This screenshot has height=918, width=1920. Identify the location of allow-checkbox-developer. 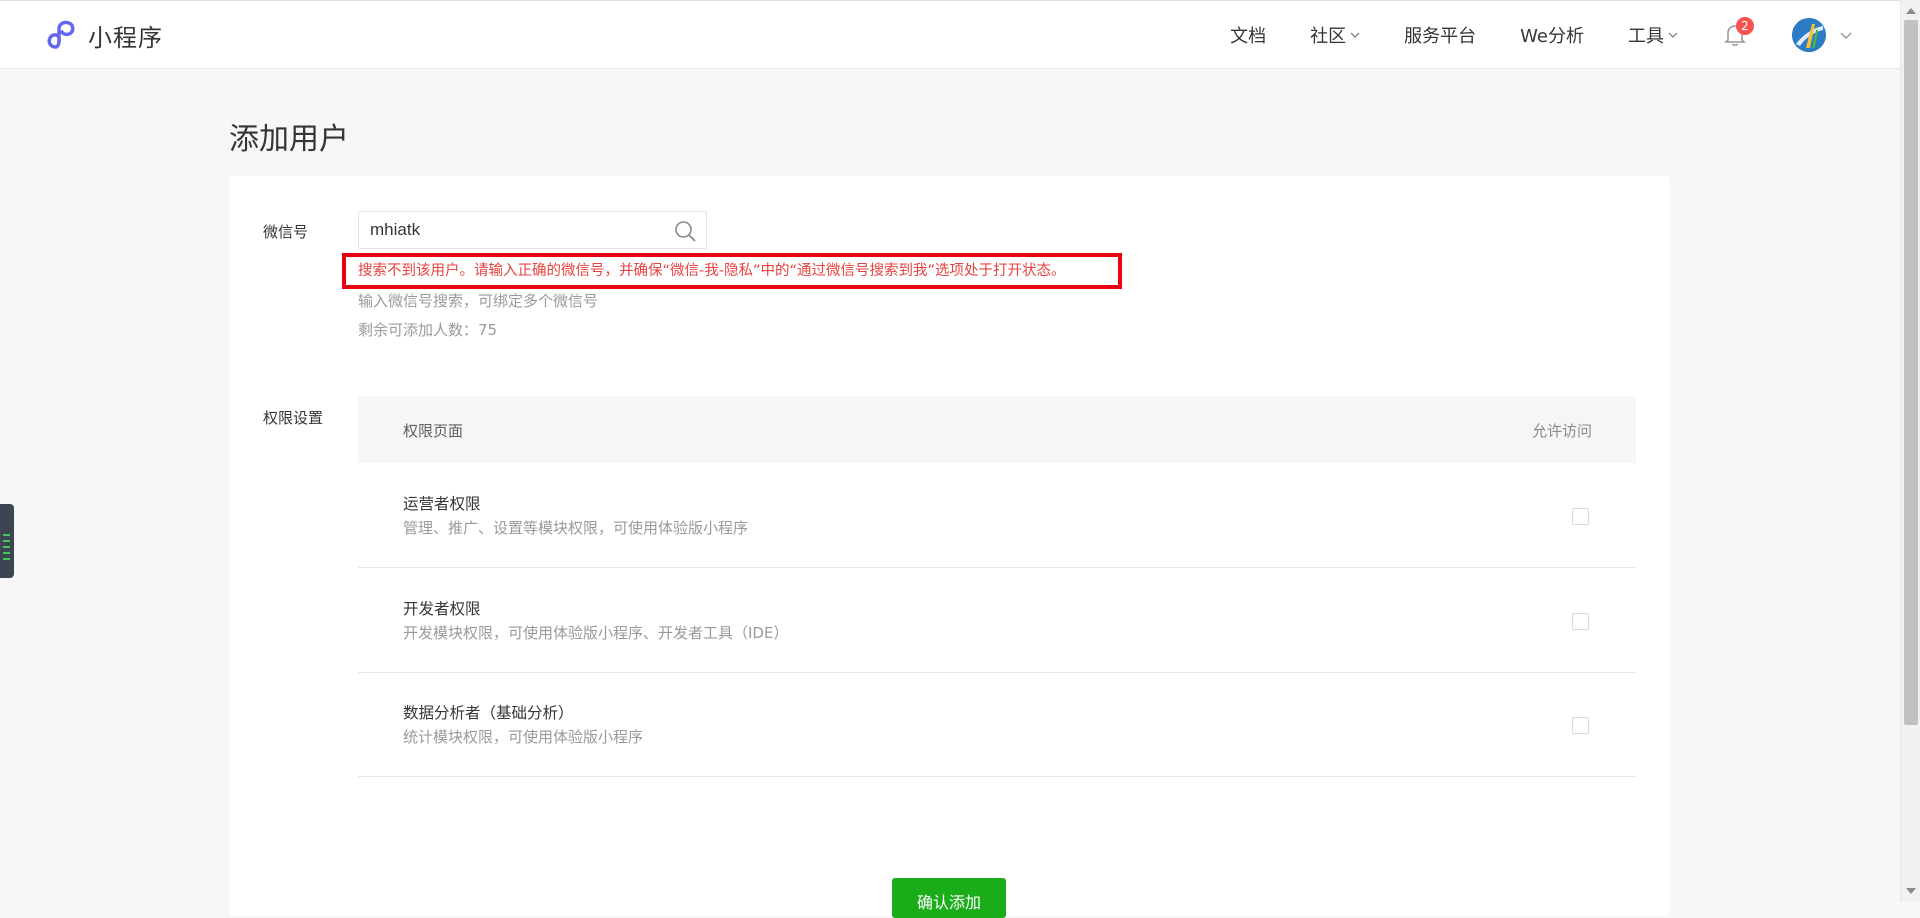
(1580, 621).